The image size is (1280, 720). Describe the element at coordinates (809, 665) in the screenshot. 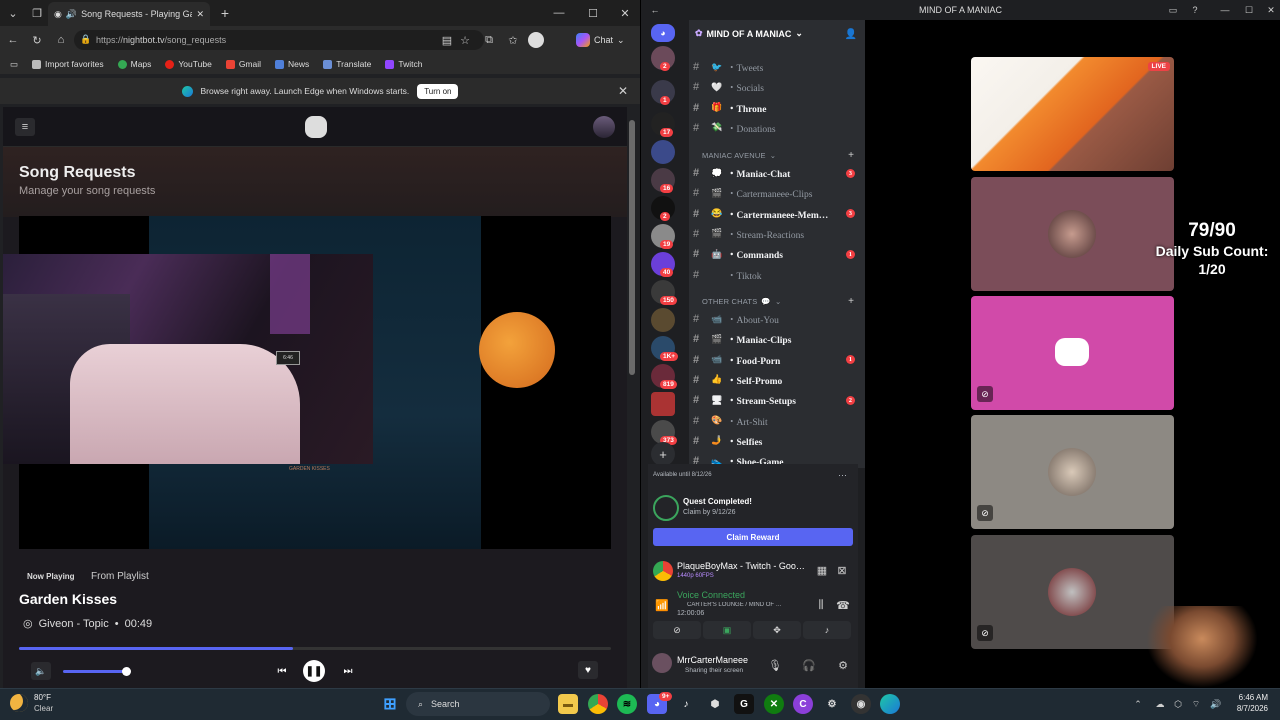

I see `headphones-icon: 🎧` at that location.